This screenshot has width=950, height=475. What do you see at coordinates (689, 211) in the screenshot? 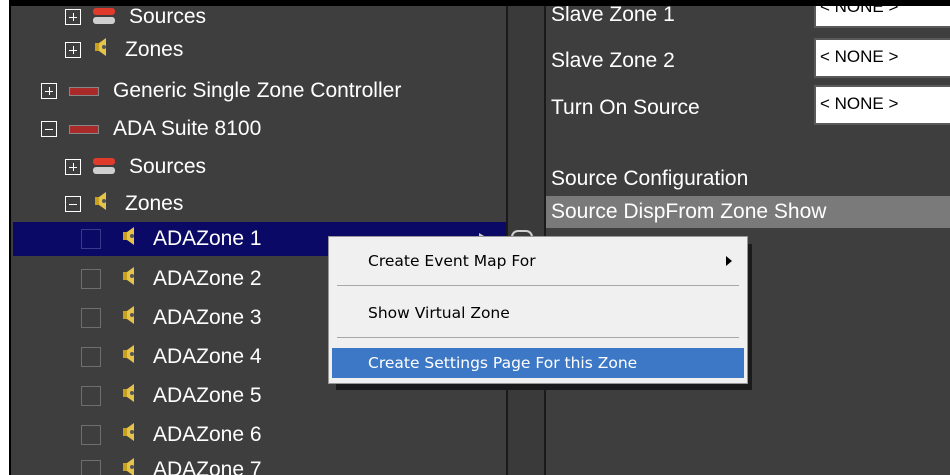
I see `source-config-header-text: Source DispFrom Zone Show` at bounding box center [689, 211].